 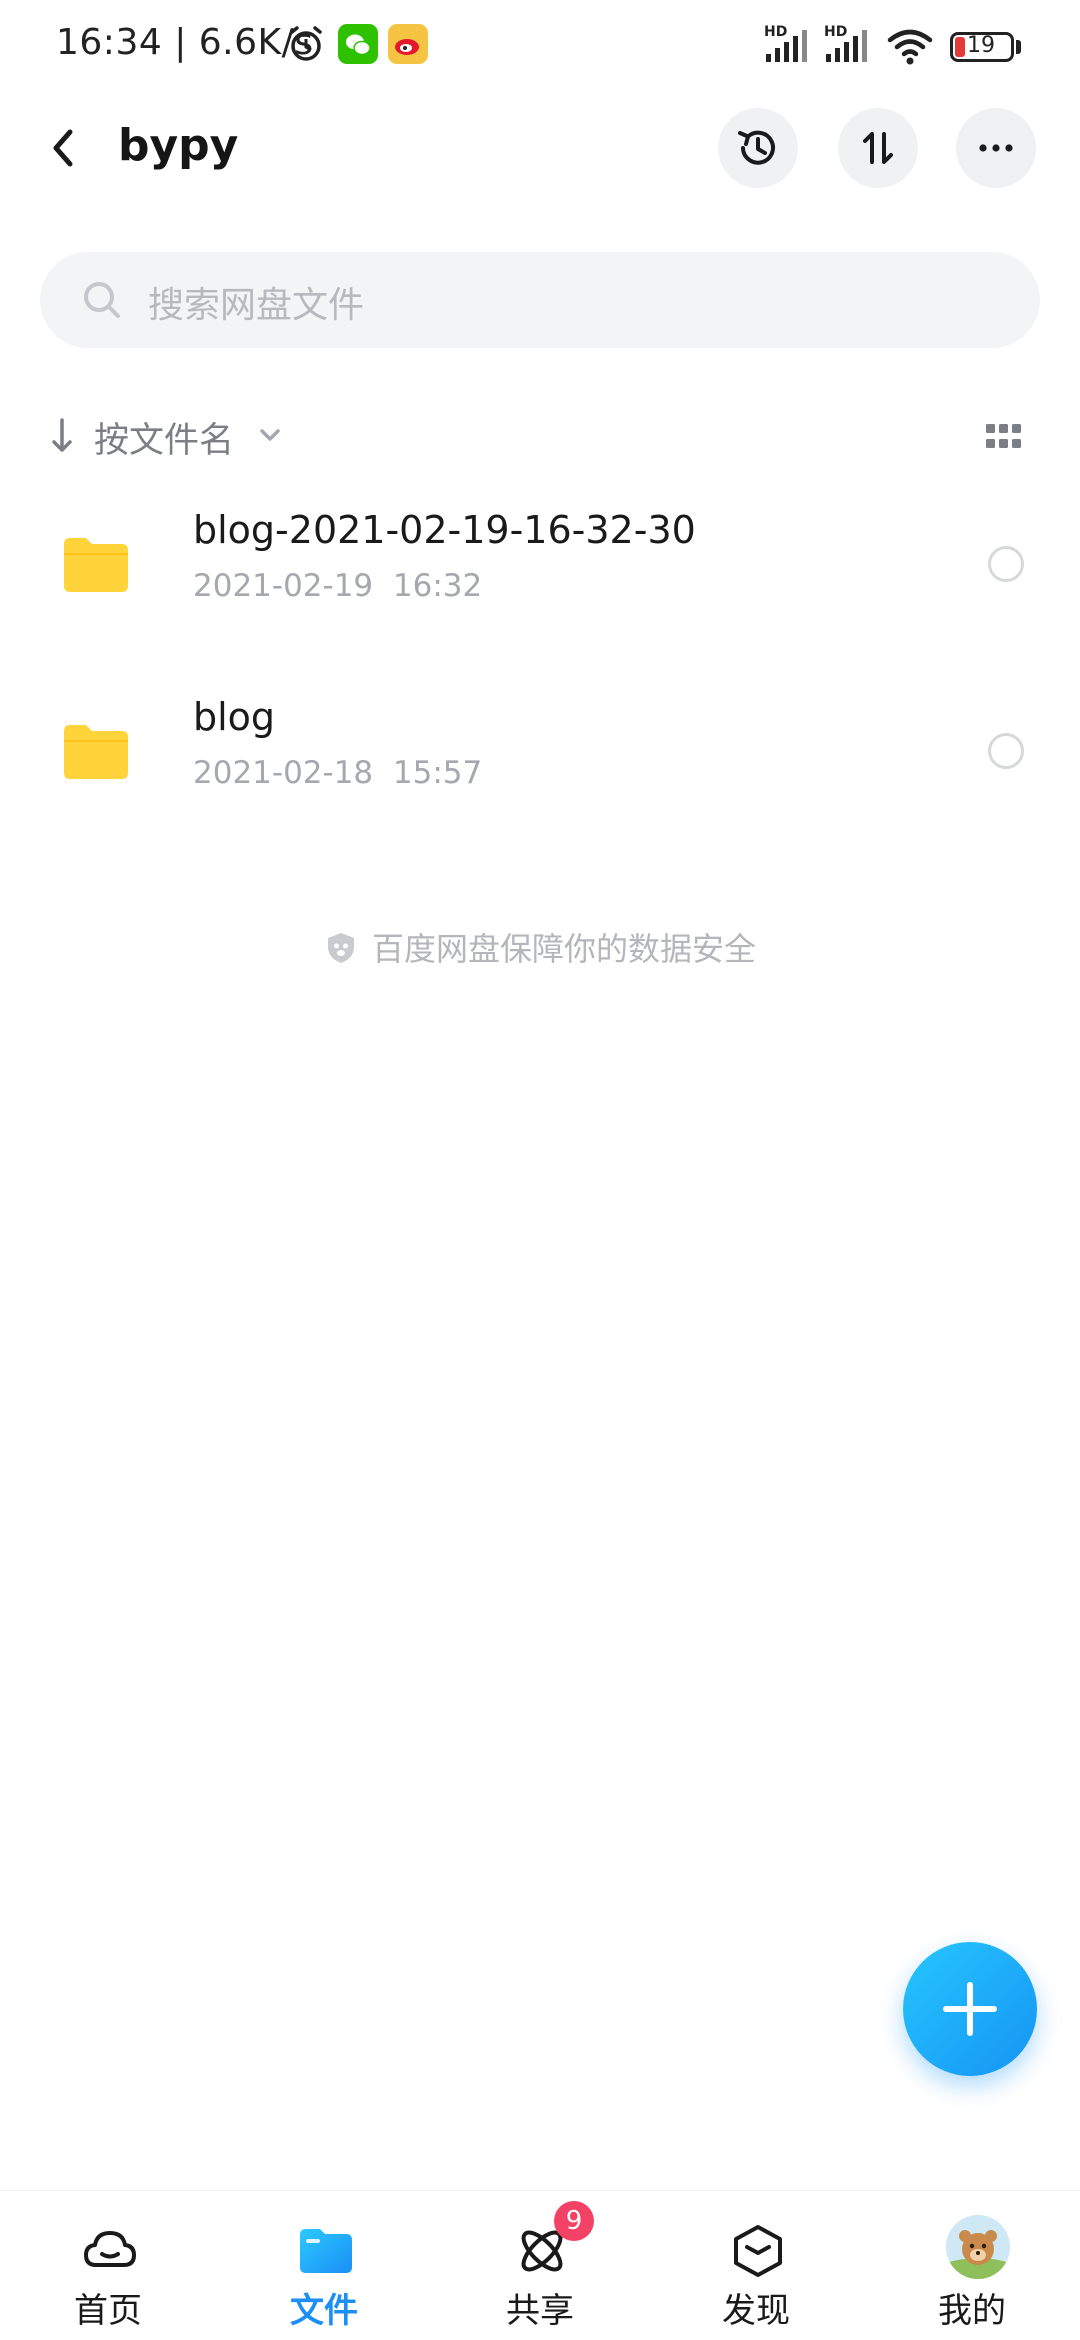 I want to click on file-date-value: 2021-02-19, so click(x=283, y=586).